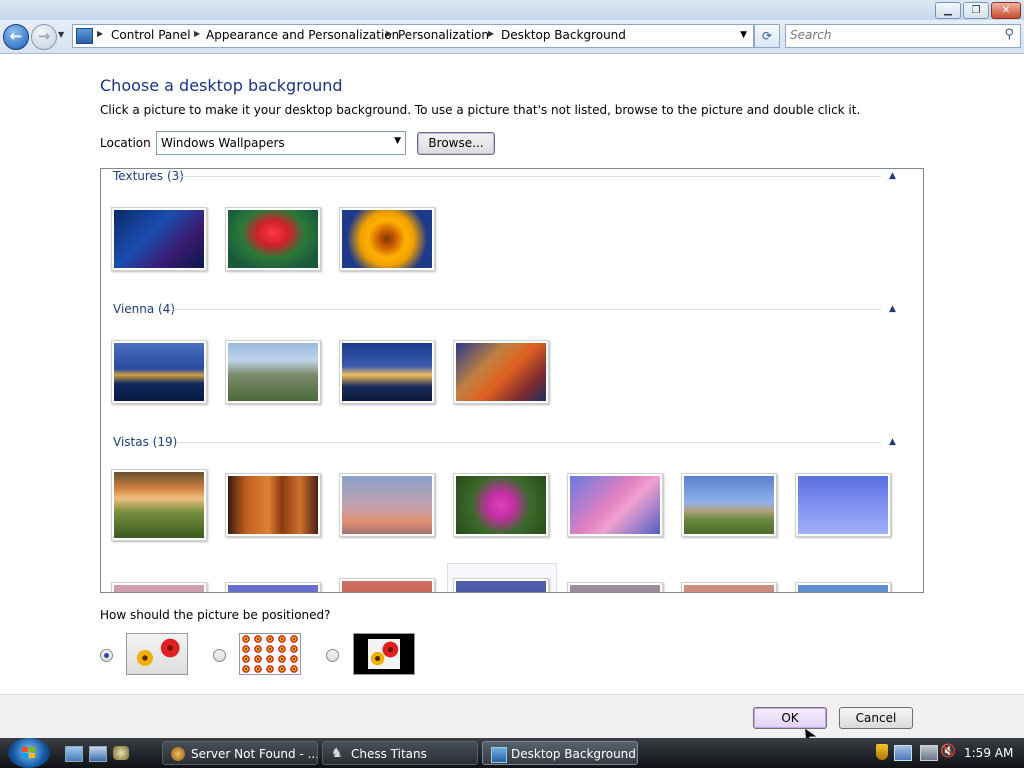  I want to click on task-label: Chess Titans, so click(389, 754).